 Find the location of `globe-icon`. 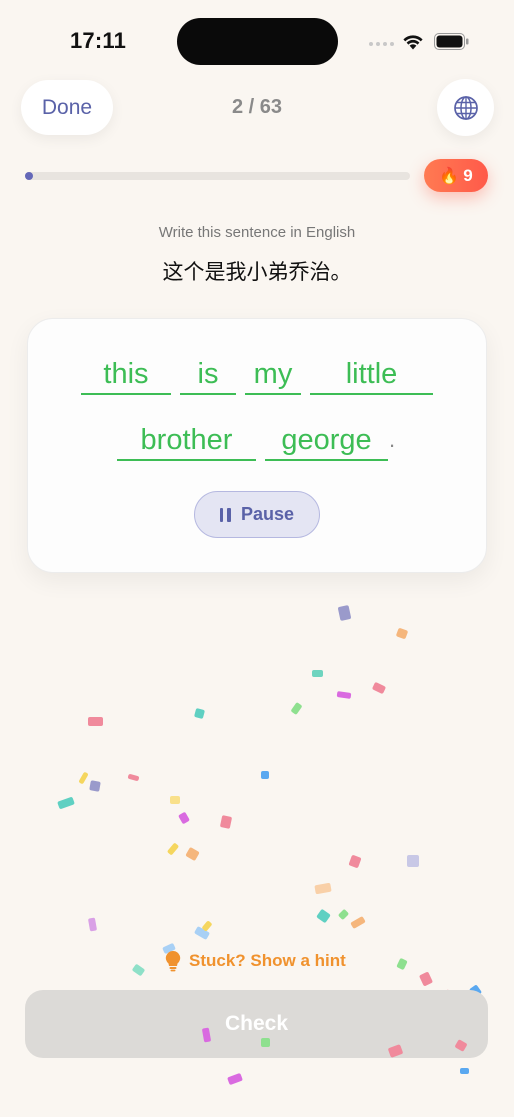

globe-icon is located at coordinates (465, 107).